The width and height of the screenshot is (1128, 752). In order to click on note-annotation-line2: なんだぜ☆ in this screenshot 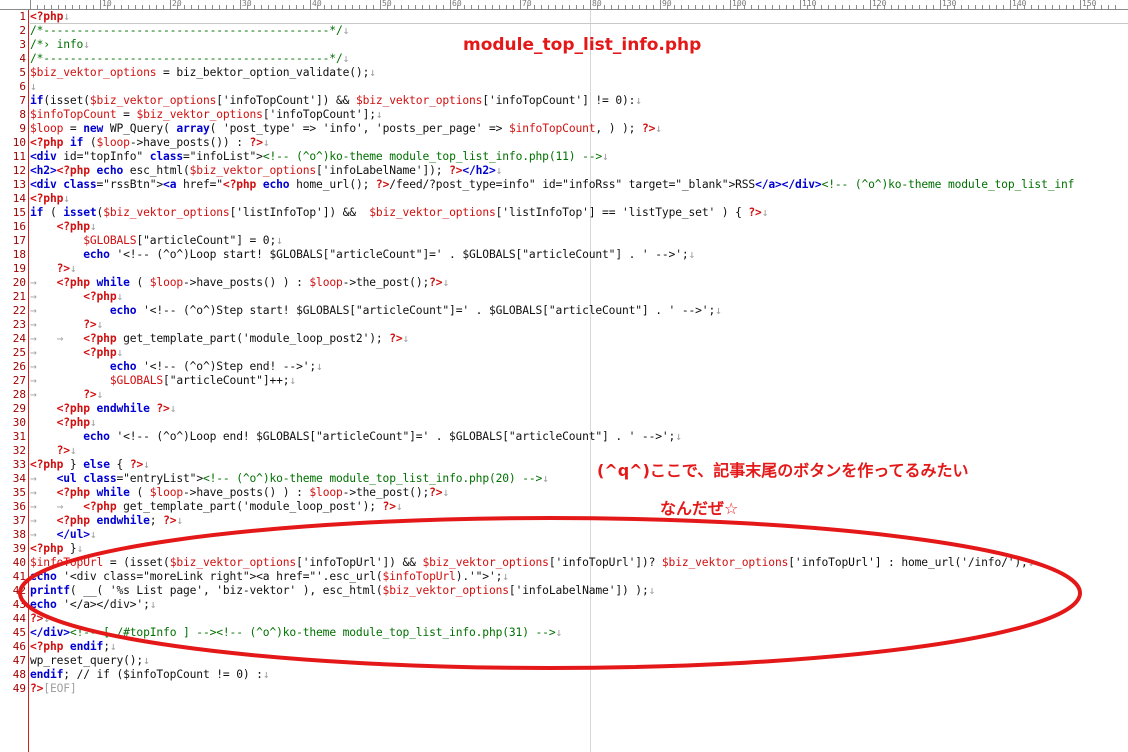, I will do `click(699, 508)`.